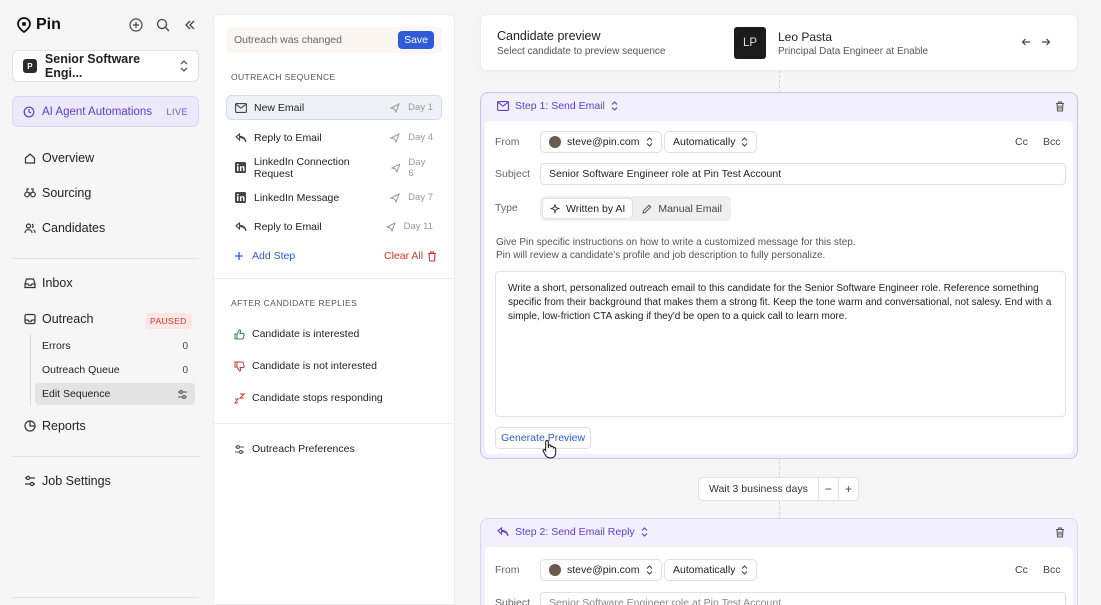  I want to click on subnav-edit-sequence-label: Edit Sequence, so click(76, 394).